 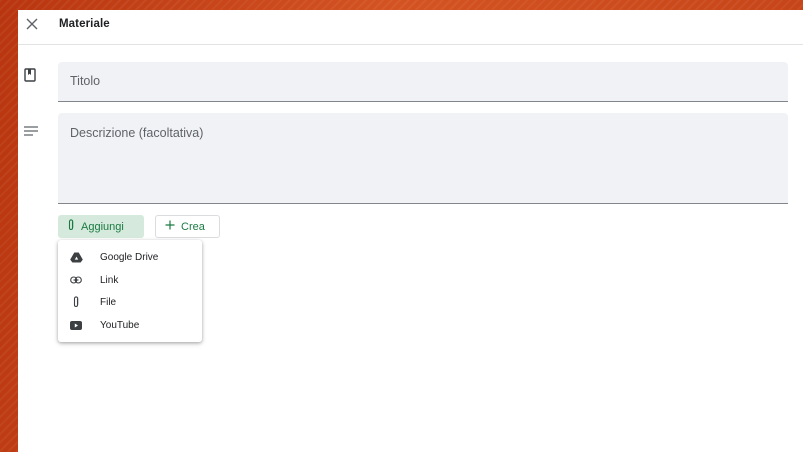 I want to click on create-button-label: Crea, so click(x=193, y=226).